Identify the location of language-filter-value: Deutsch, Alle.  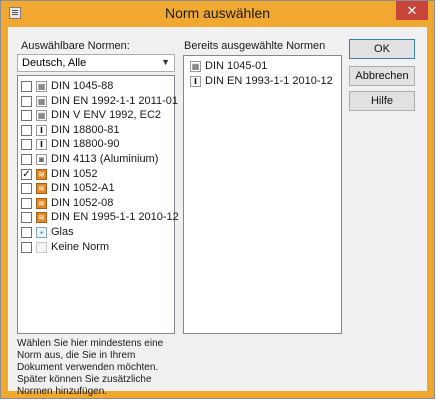
(54, 63).